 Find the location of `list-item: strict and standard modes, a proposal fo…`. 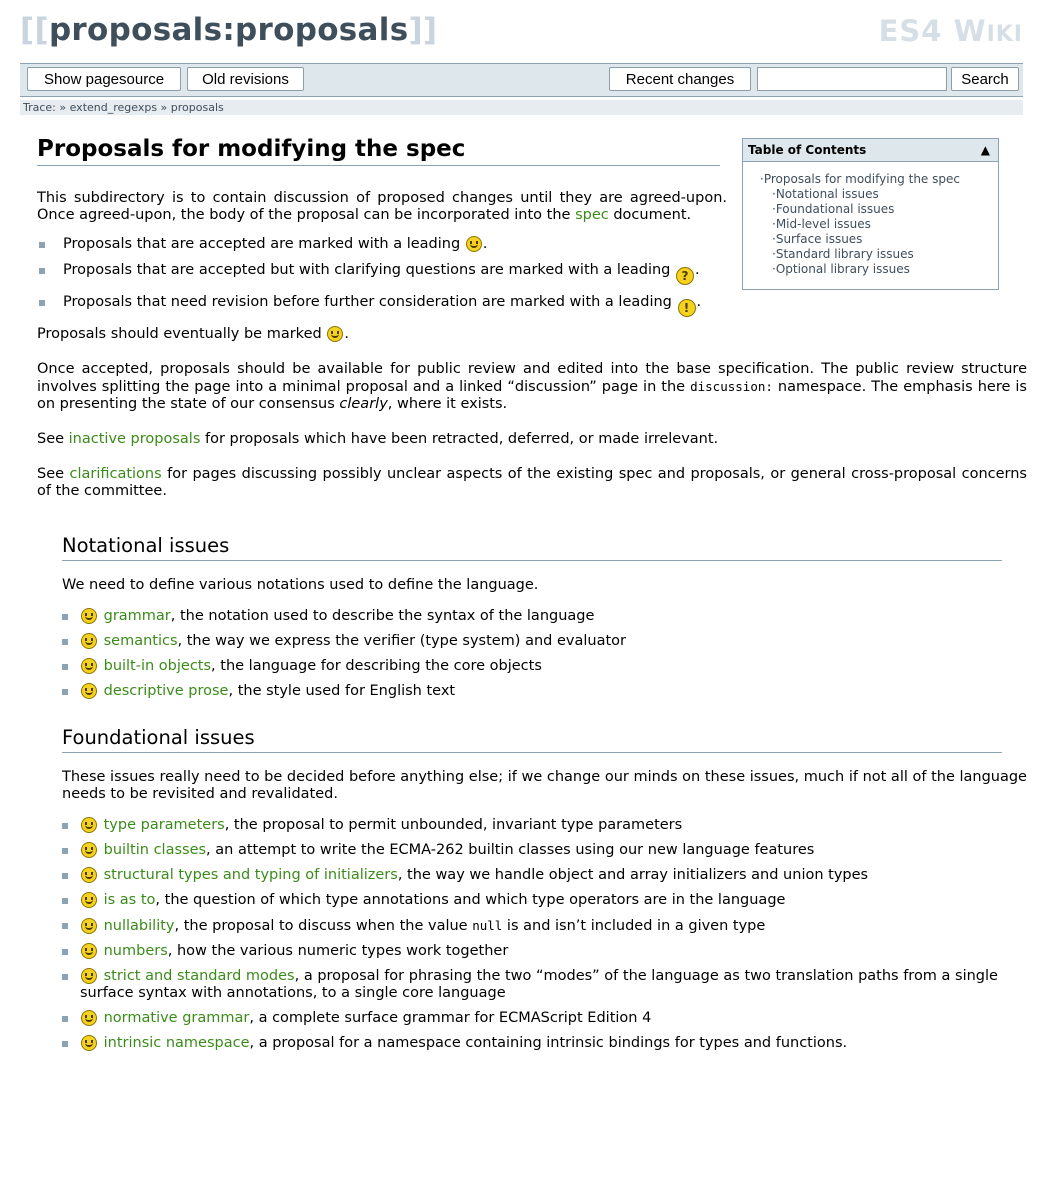

list-item: strict and standard modes, a proposal fo… is located at coordinates (544, 985).